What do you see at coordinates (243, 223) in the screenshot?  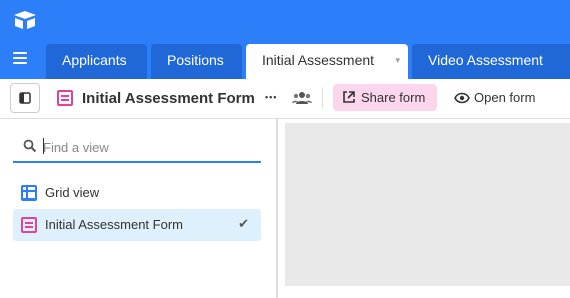 I see `checkmark-icon: ✔` at bounding box center [243, 223].